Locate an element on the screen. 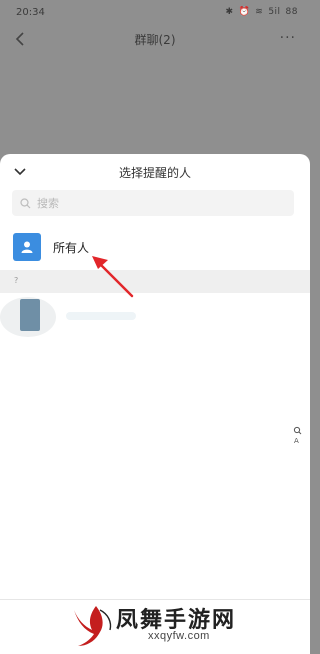  battery-icon: 88 is located at coordinates (291, 12).